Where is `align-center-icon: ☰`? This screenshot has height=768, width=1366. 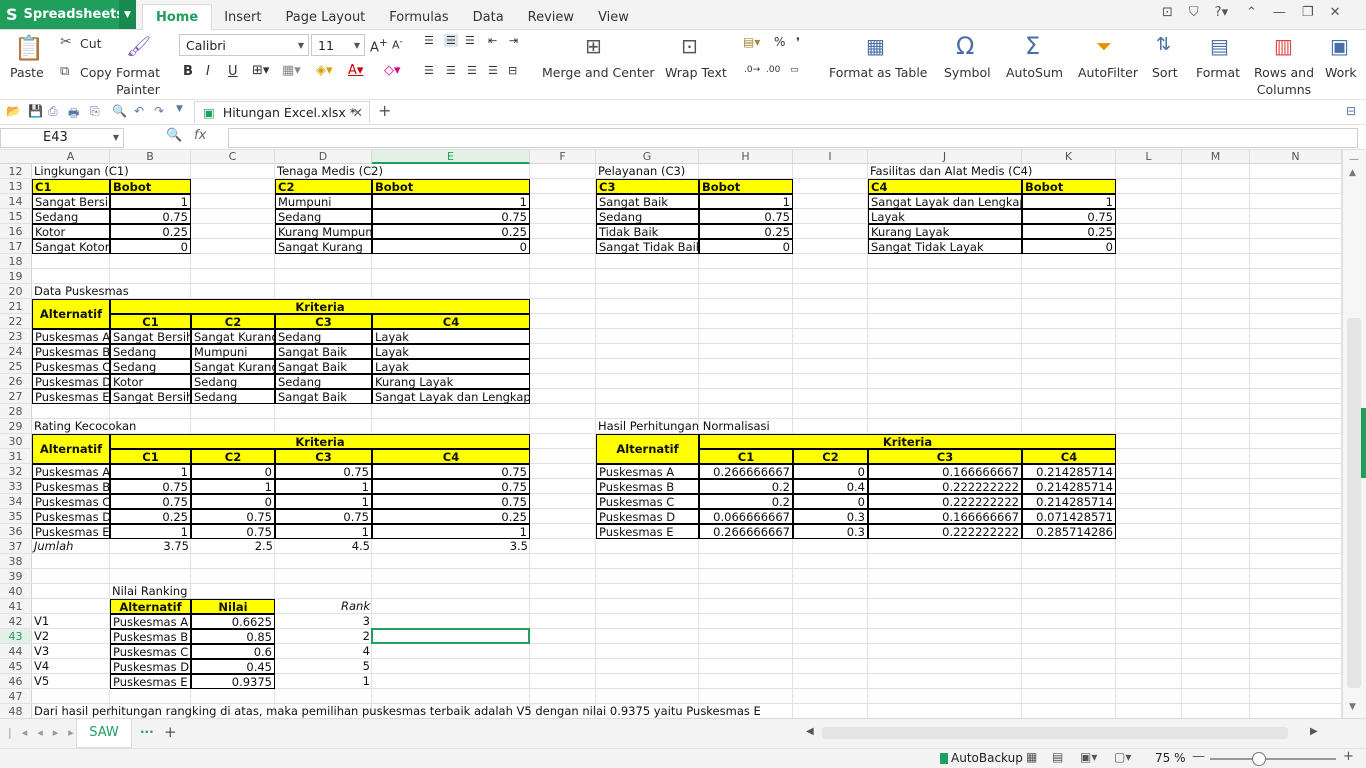
align-center-icon: ☰ is located at coordinates (451, 70).